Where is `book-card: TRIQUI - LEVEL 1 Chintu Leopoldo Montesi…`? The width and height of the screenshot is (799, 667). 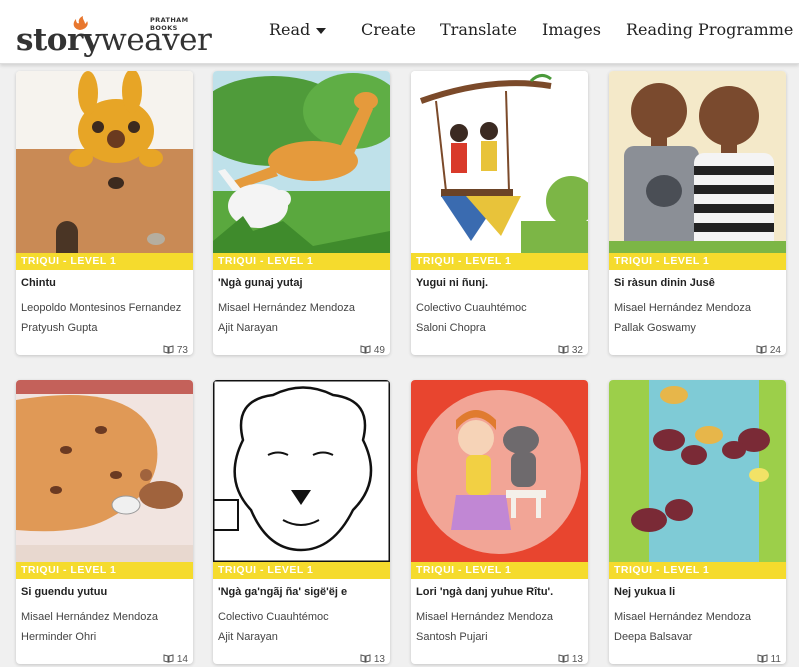 book-card: TRIQUI - LEVEL 1 Chintu Leopoldo Montesi… is located at coordinates (104, 213).